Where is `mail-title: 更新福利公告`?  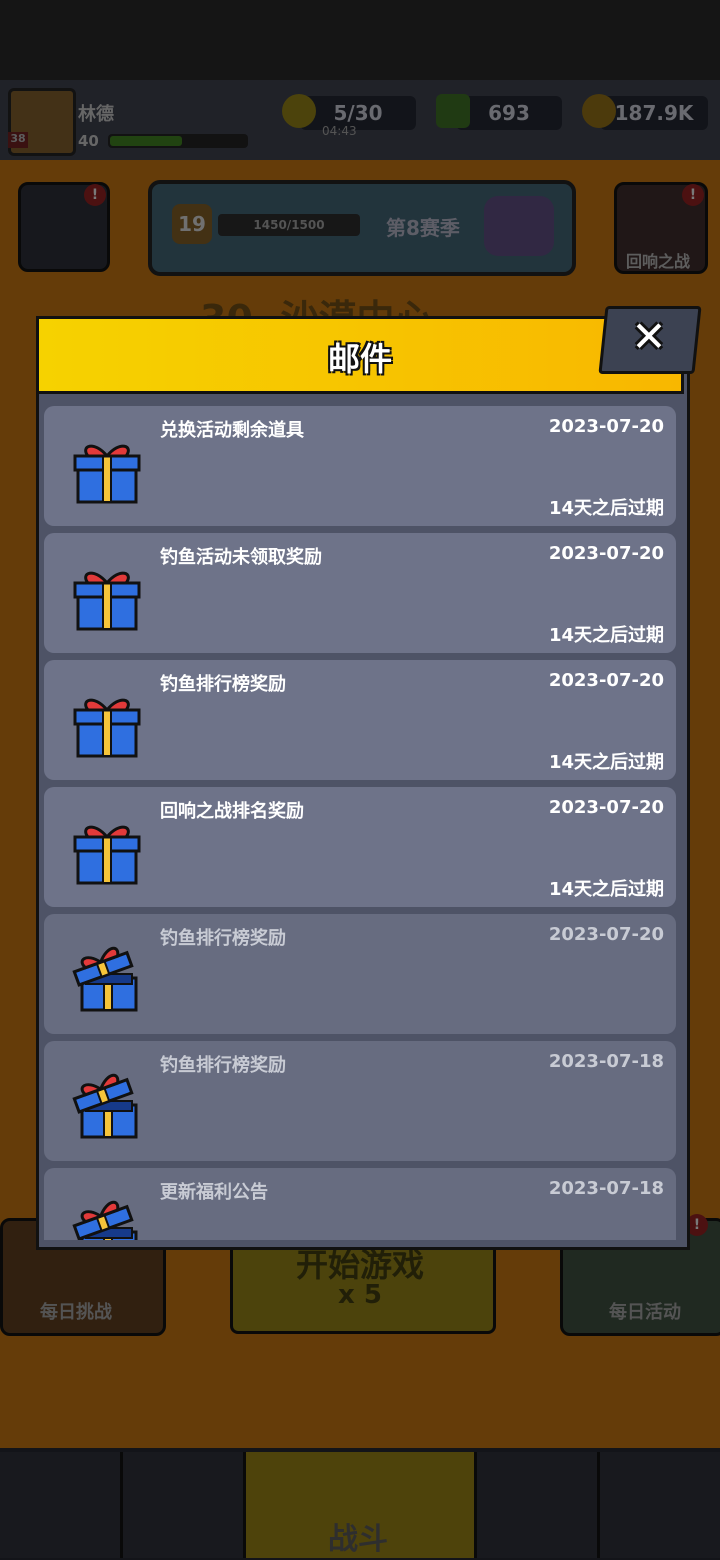 mail-title: 更新福利公告 is located at coordinates (214, 1192).